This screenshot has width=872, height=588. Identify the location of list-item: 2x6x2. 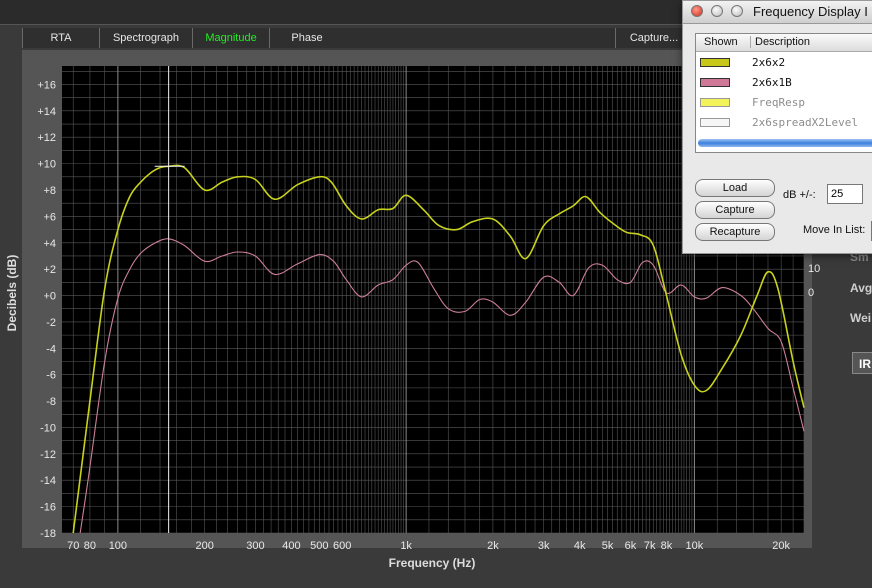
(784, 62).